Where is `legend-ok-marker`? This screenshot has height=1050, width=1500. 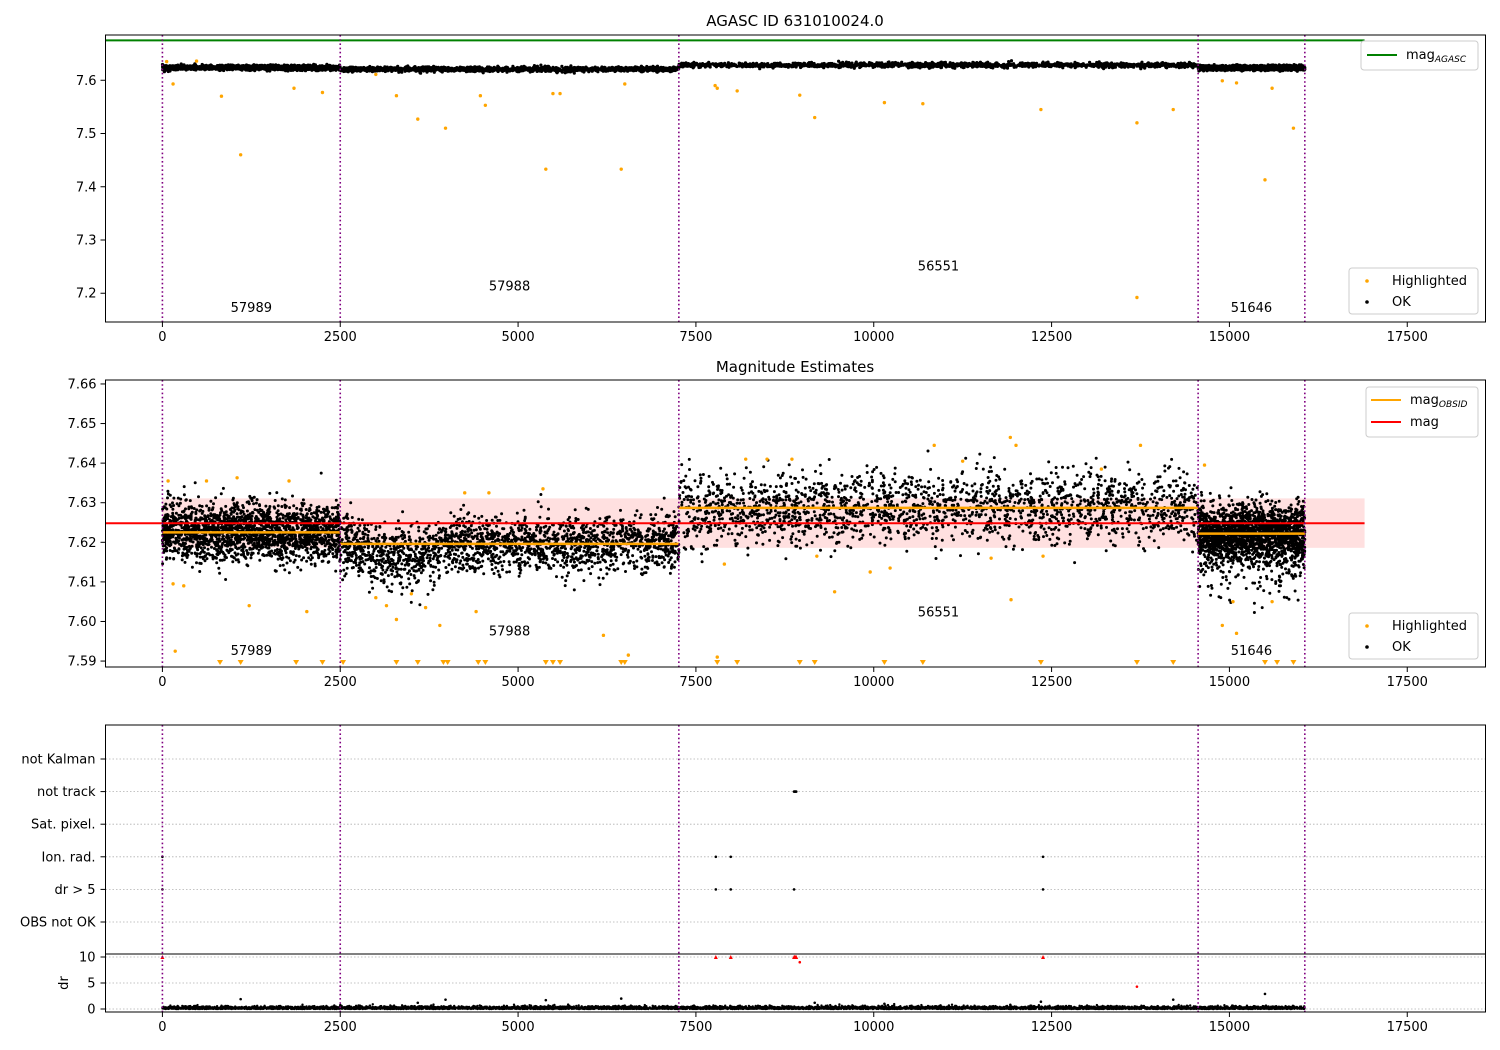
legend-ok-marker is located at coordinates (1367, 302).